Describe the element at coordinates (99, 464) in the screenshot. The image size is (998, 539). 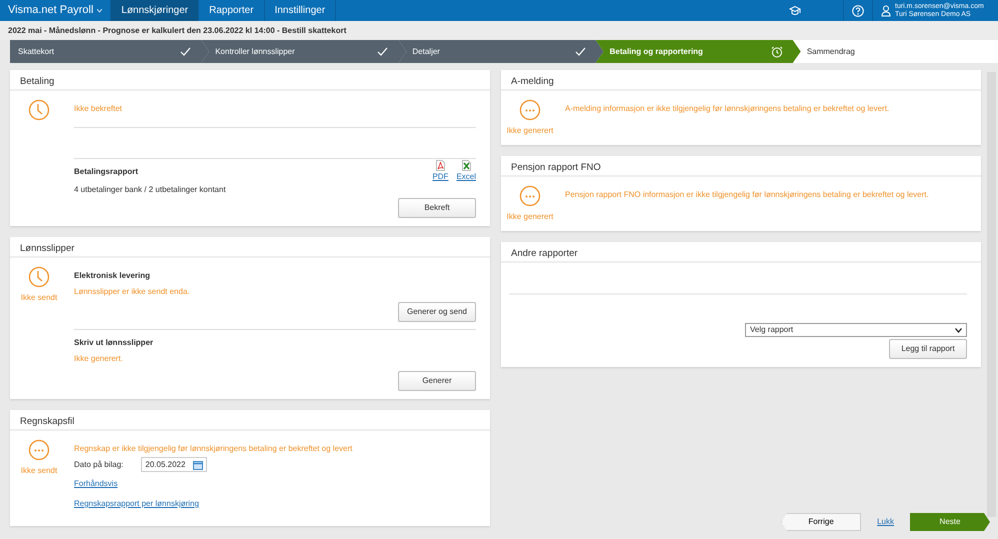
I see `field-label: Dato på bilag:` at that location.